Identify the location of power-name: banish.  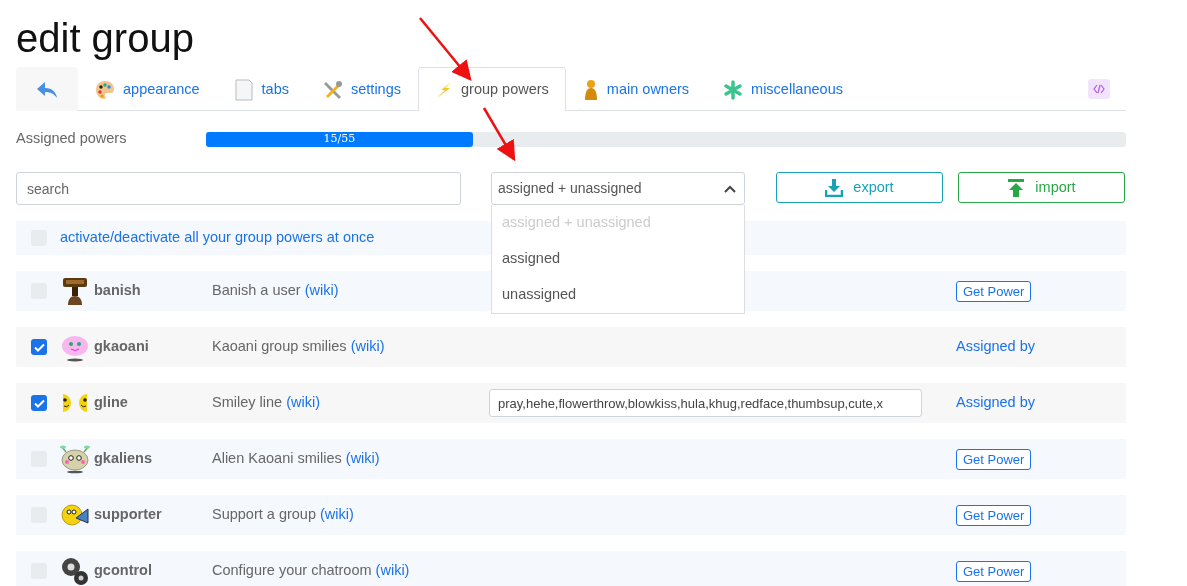
(118, 291).